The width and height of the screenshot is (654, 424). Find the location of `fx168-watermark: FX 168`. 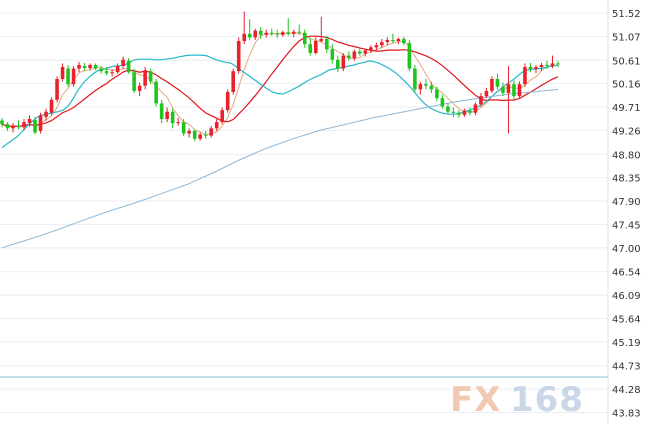

fx168-watermark: FX 168 is located at coordinates (517, 400).